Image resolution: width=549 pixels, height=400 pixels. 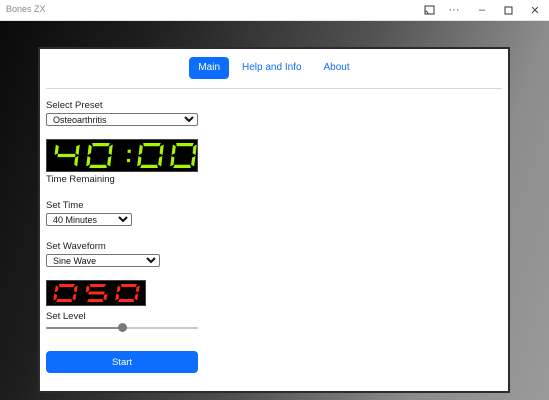 I want to click on maximize-icon, so click(x=508, y=10).